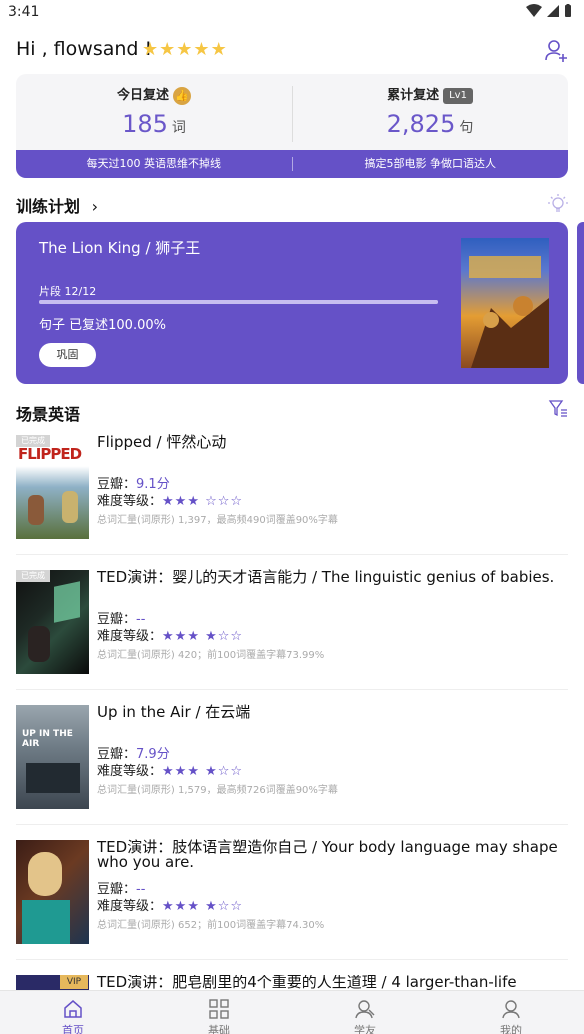 Image resolution: width=584 pixels, height=1034 pixels. I want to click on plan-movie-title: The Lion King / 狮子王, so click(120, 248).